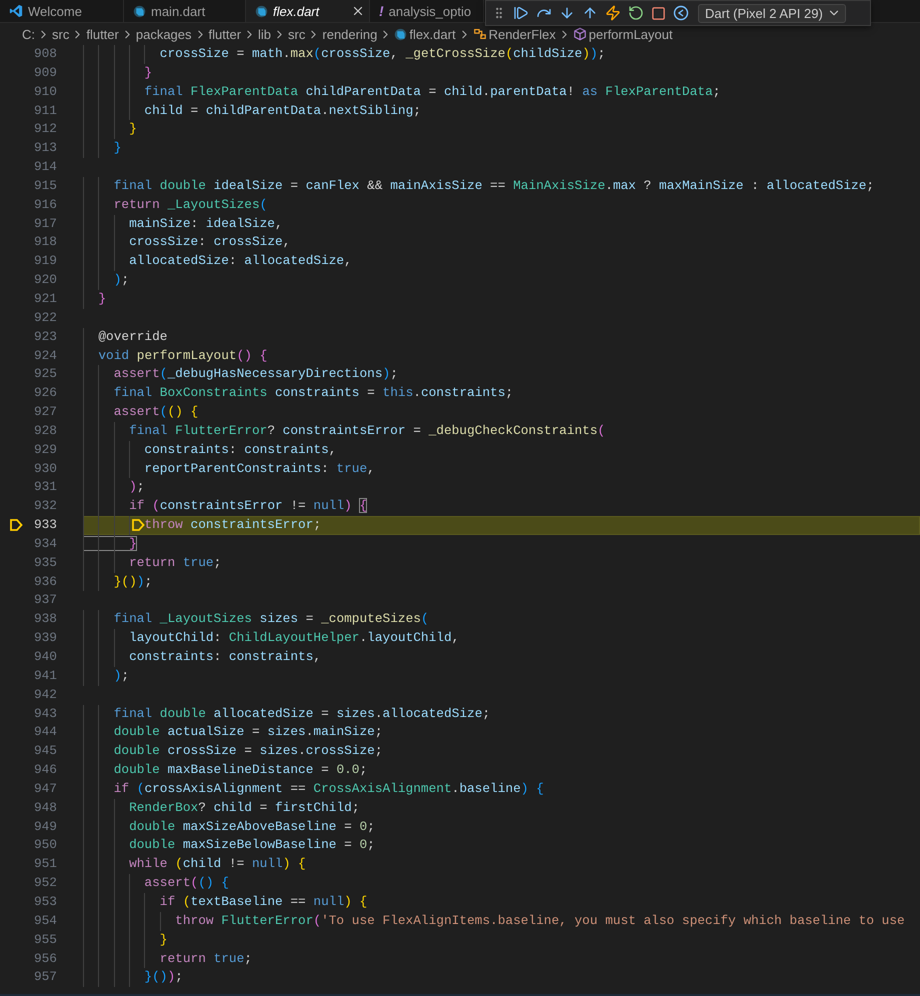 This screenshot has height=996, width=920. Describe the element at coordinates (45, 393) in the screenshot. I see `line-number: 926` at that location.